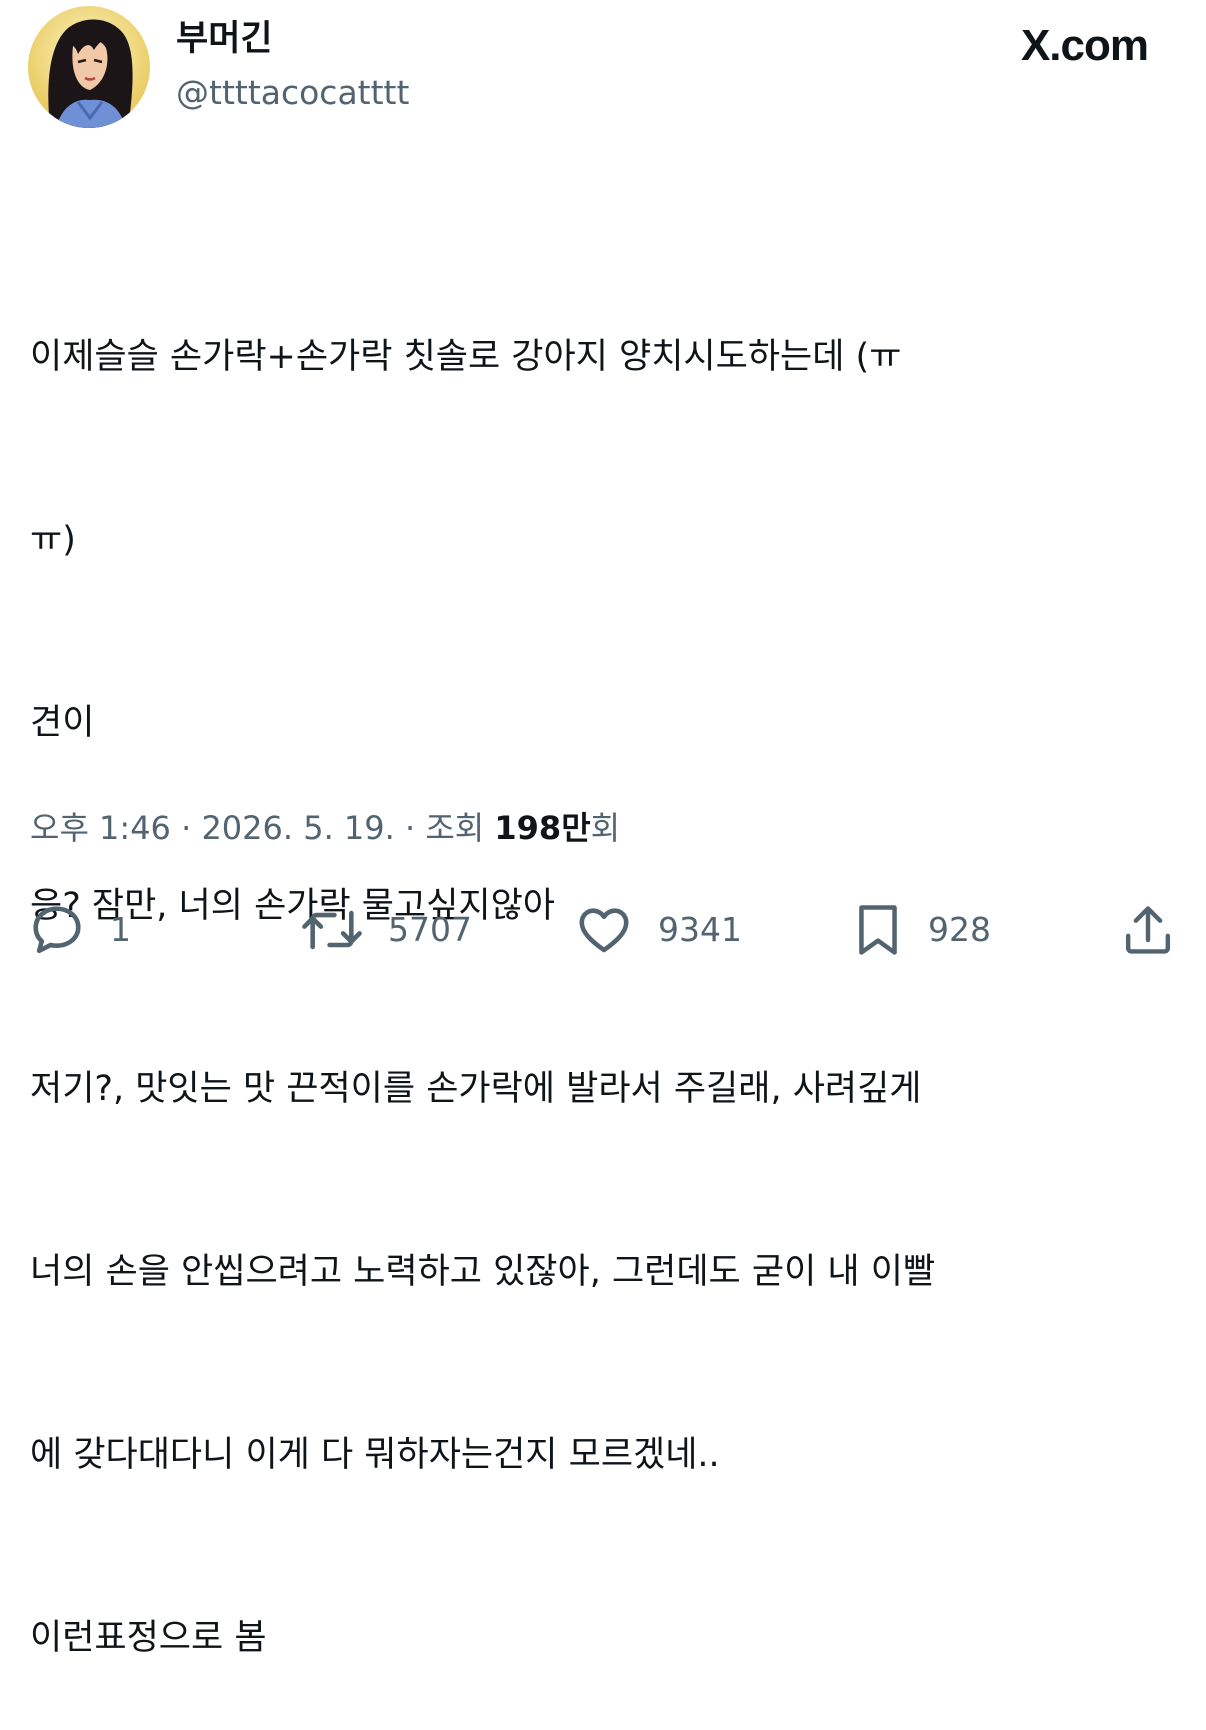  I want to click on like-button: 9341, so click(658, 930).